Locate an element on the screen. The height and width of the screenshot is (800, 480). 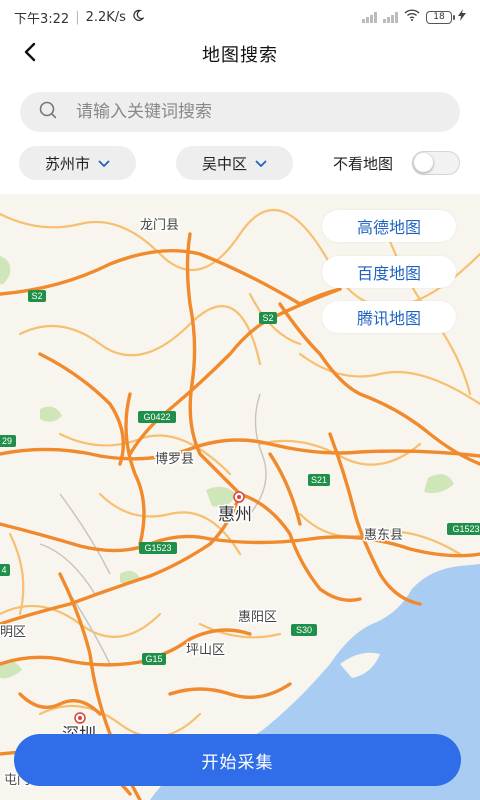
road-shield: 29 is located at coordinates (8, 441).